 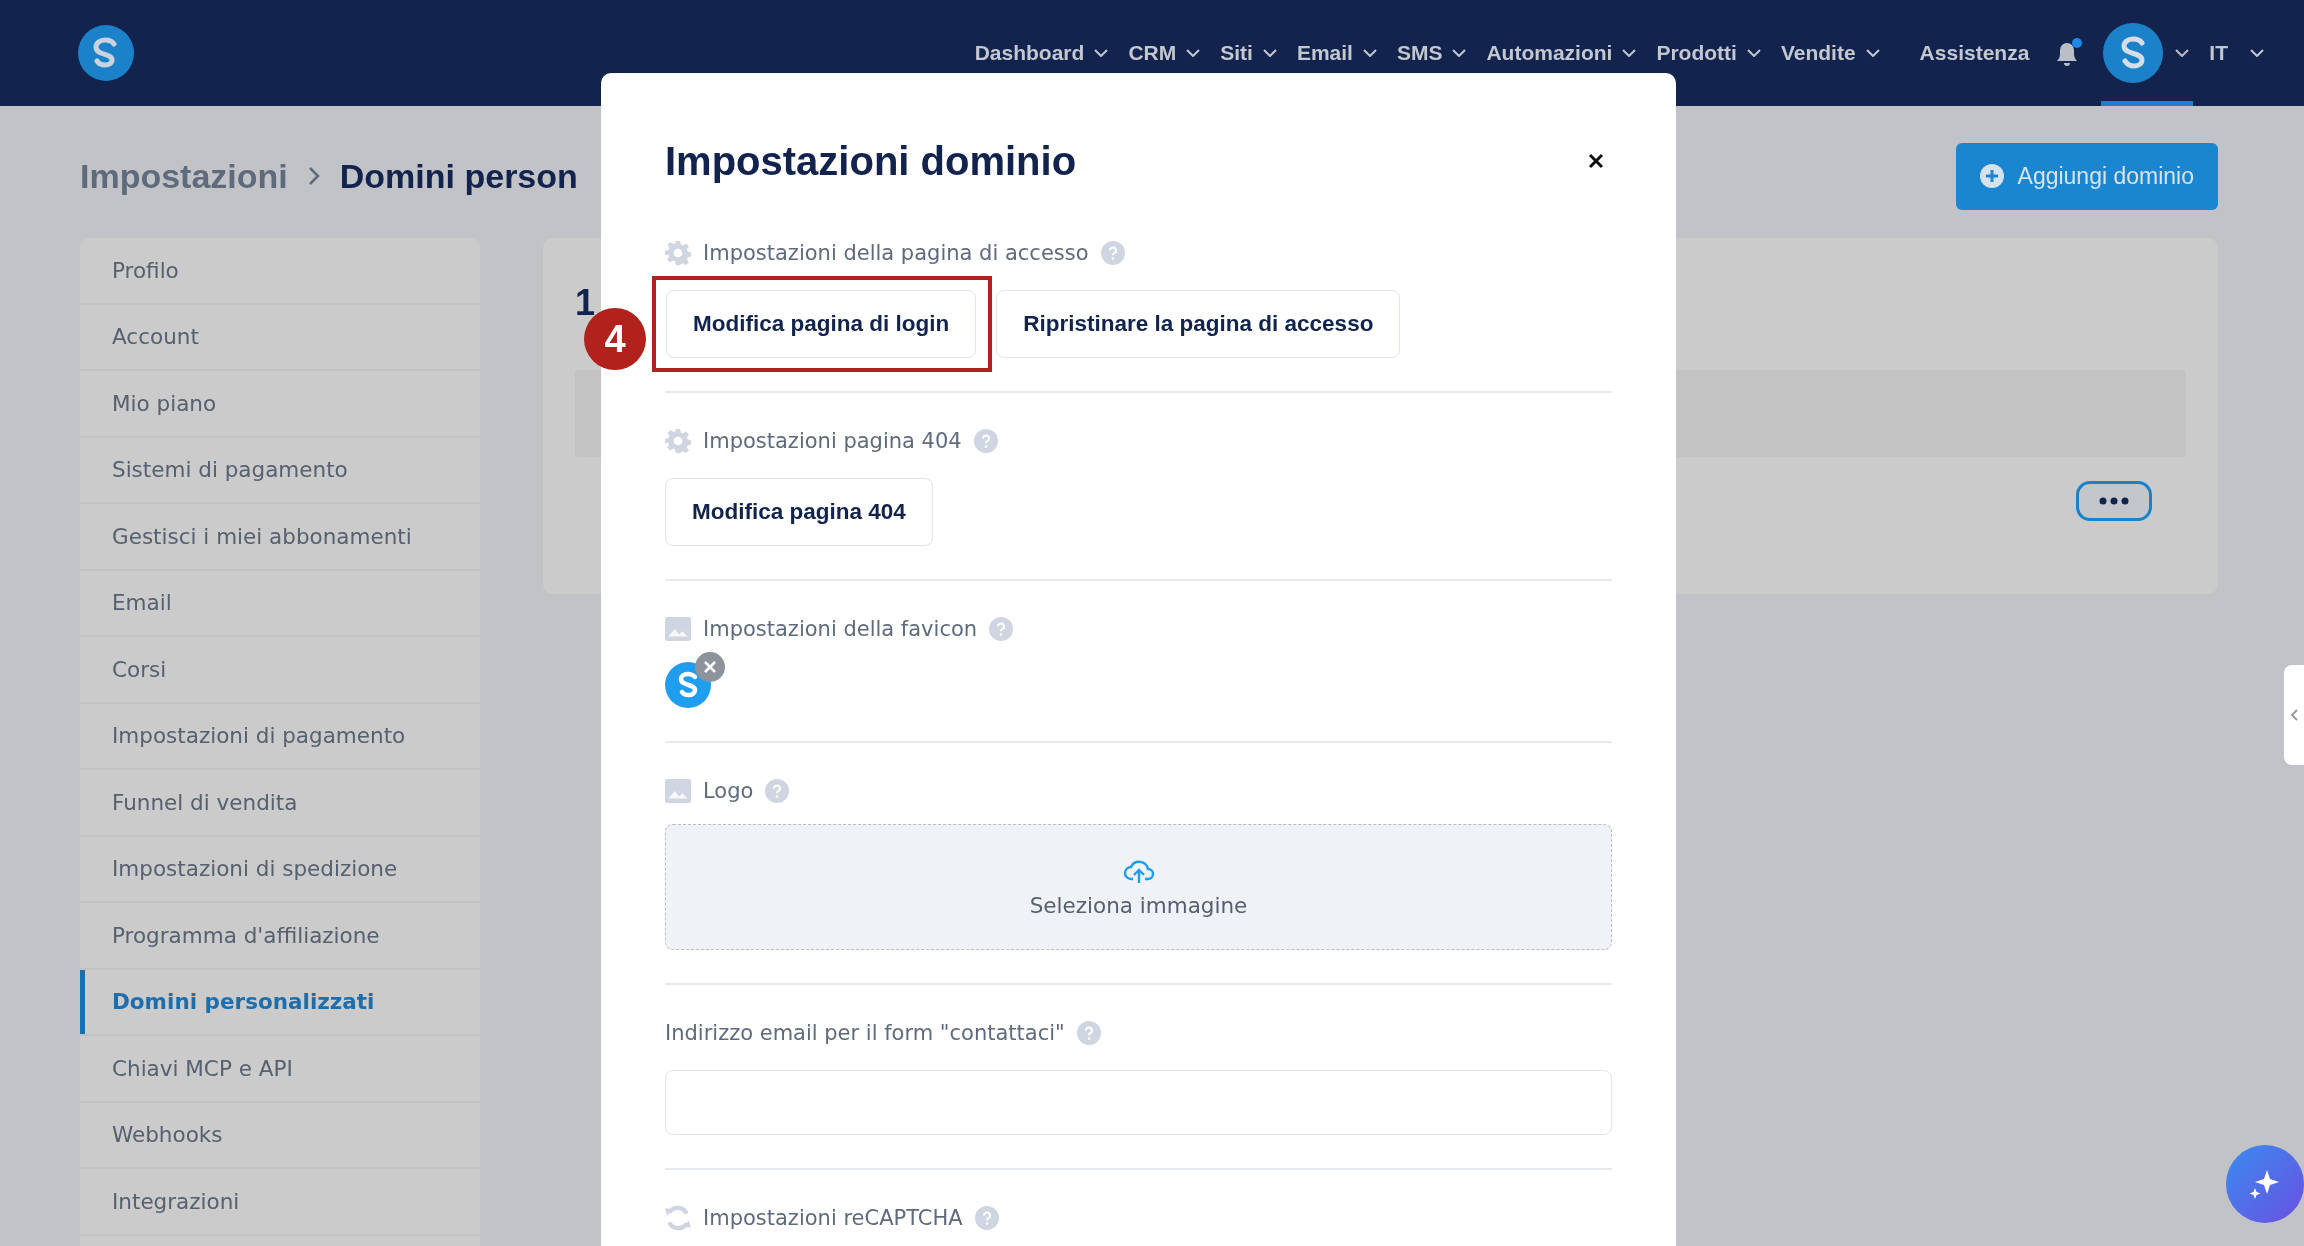 What do you see at coordinates (710, 667) in the screenshot?
I see `remove-icon` at bounding box center [710, 667].